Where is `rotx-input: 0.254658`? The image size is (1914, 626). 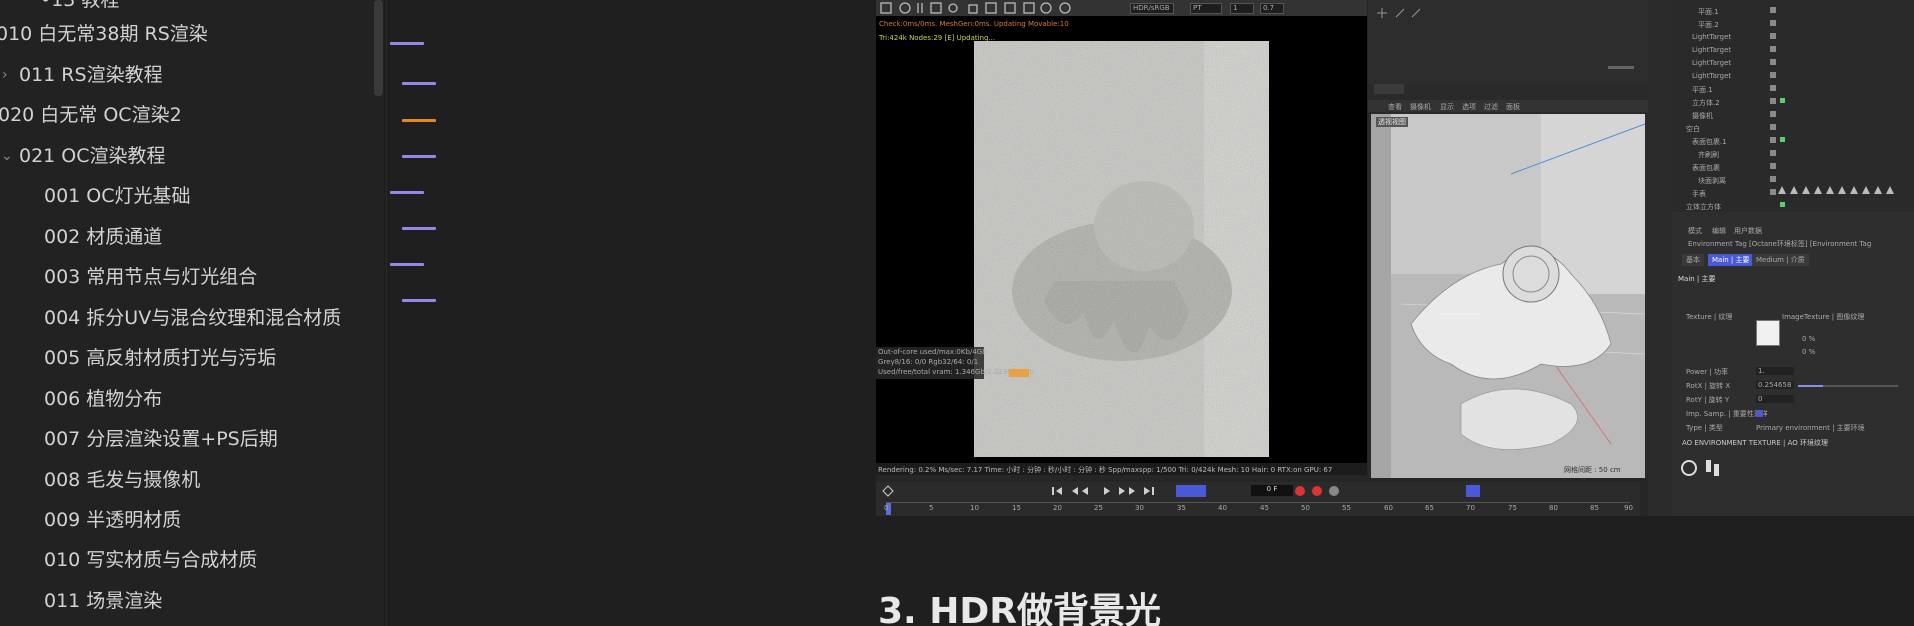
rotx-input: 0.254658 is located at coordinates (1775, 385).